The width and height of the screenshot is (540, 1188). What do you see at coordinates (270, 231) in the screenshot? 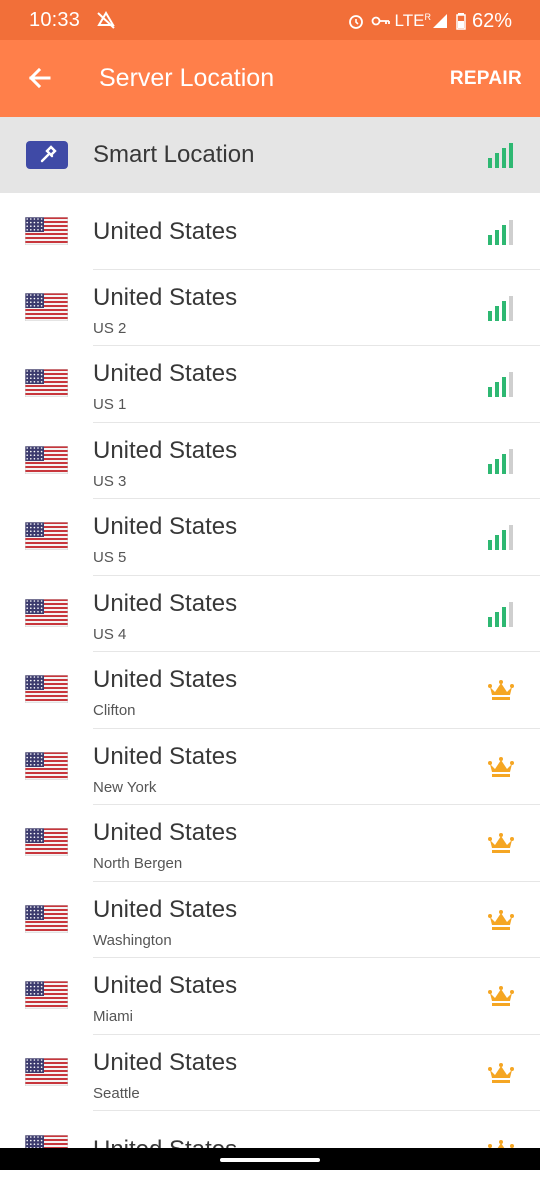
I see `server-row: United States` at bounding box center [270, 231].